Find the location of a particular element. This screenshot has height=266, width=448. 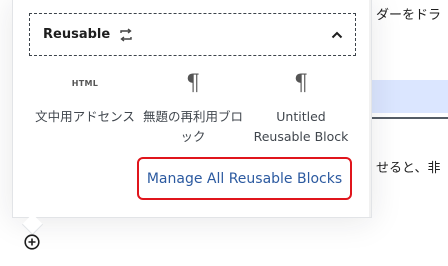

block-item-adsense: HTML 文中用アドセンス is located at coordinates (85, 97).